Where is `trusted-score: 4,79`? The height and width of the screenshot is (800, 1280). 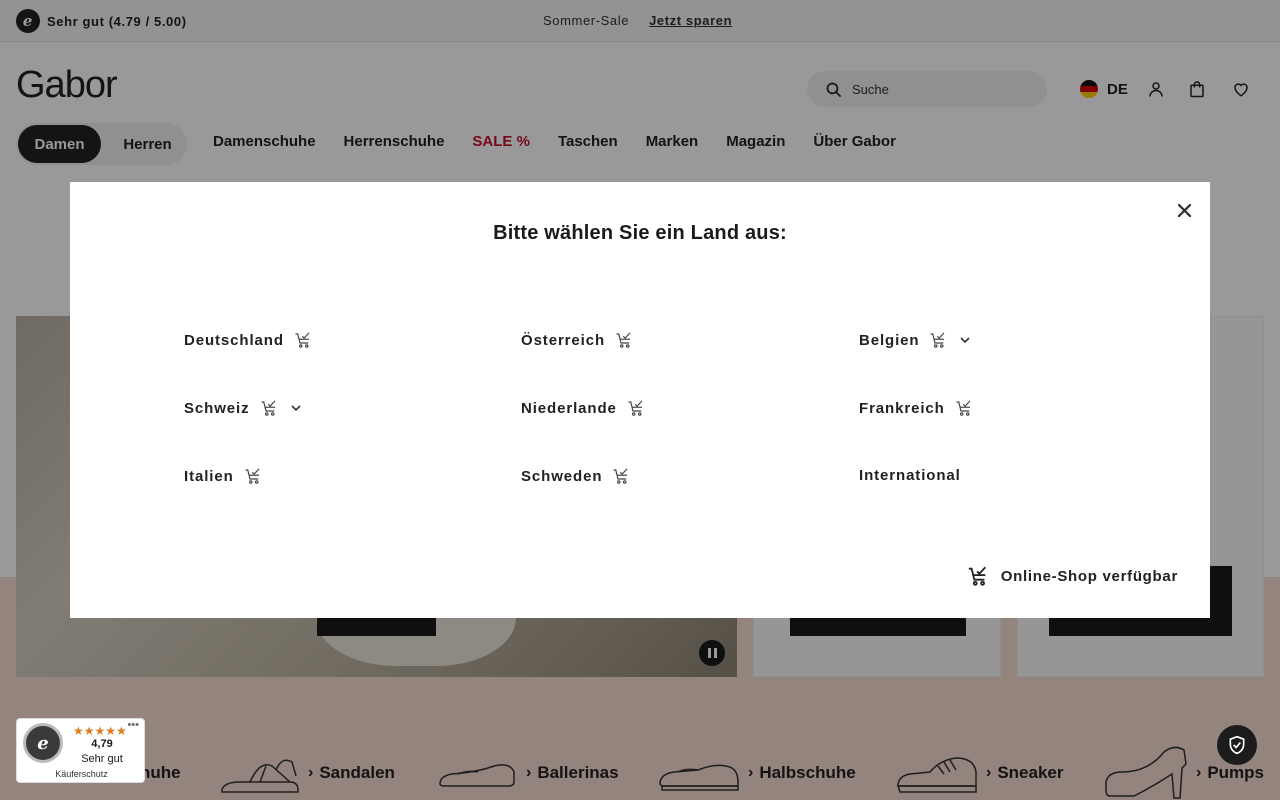
trusted-score: 4,79 is located at coordinates (102, 744).